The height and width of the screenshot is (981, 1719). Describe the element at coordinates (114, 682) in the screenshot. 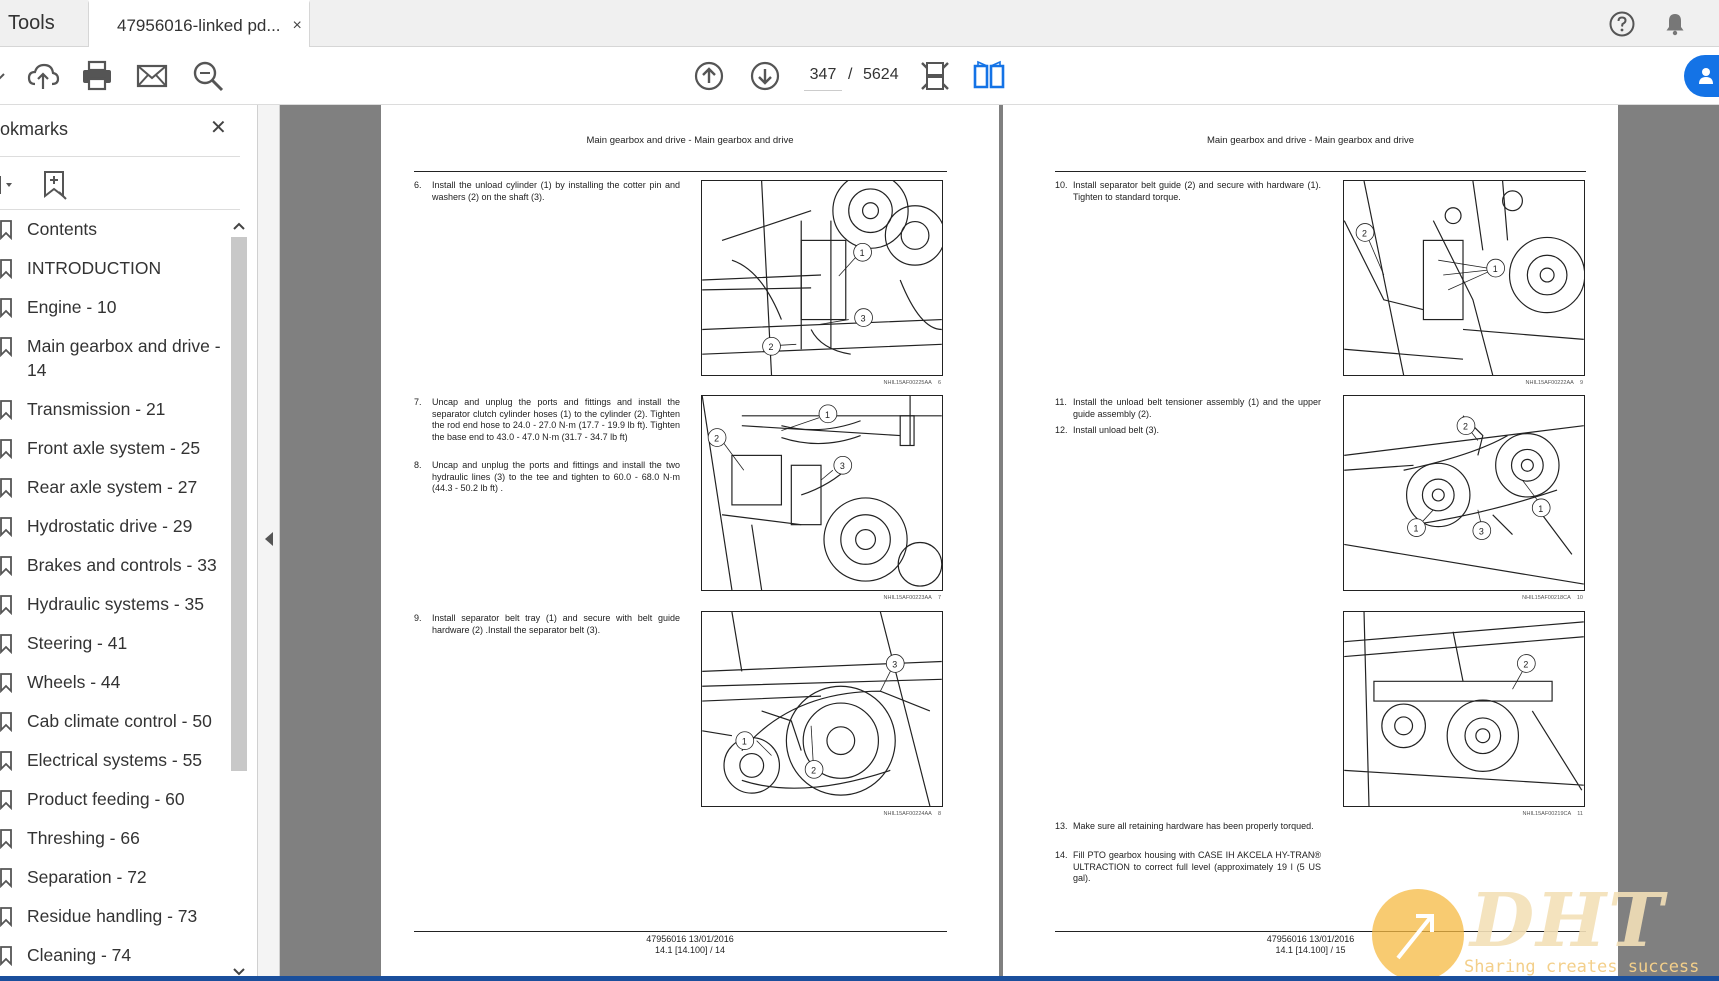

I see `bookmark-item: Wheels - 44` at that location.